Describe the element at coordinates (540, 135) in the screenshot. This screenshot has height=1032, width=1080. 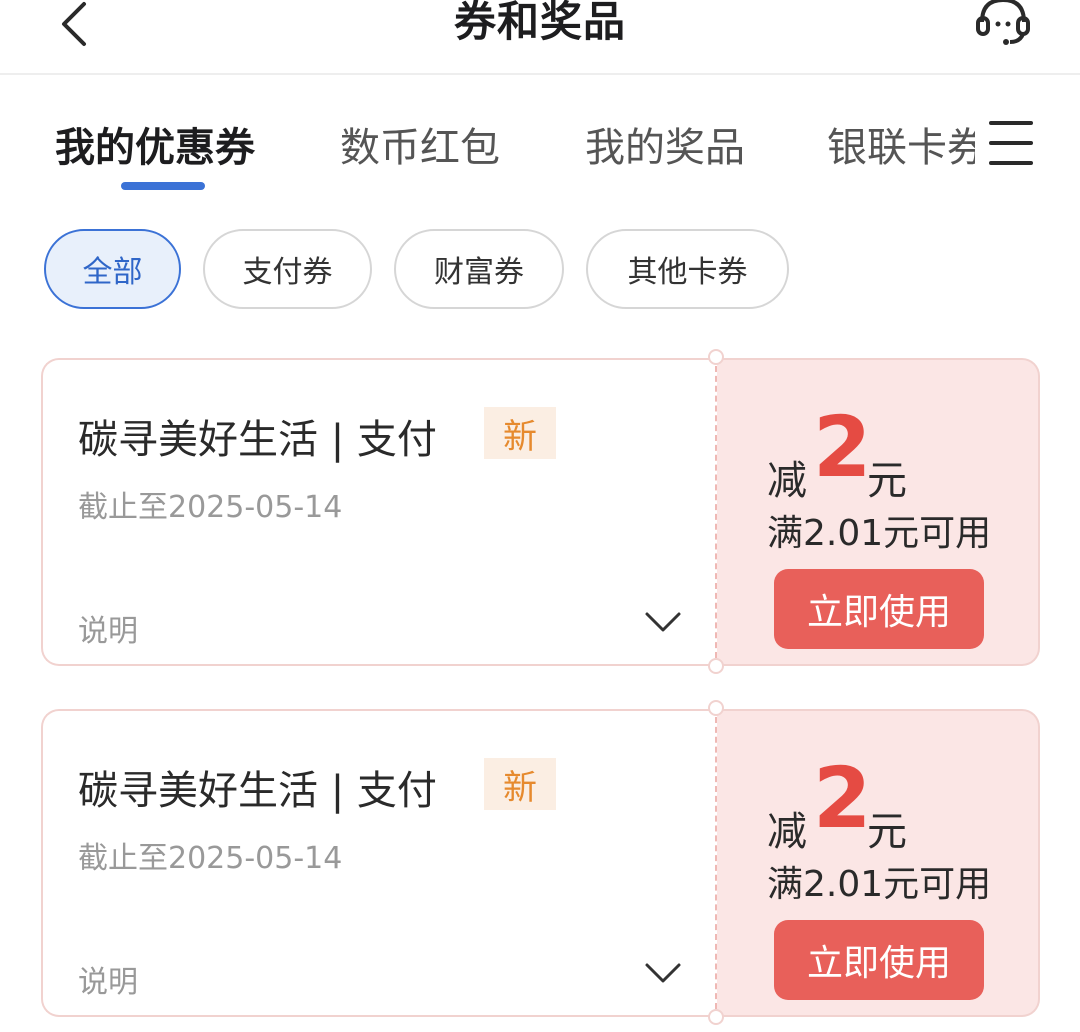
I see `category-tabs: 我的优惠券 数币红包 我的奖品 银联卡券` at that location.